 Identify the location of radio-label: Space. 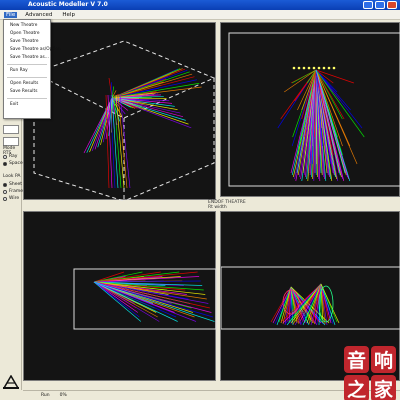
(16, 163).